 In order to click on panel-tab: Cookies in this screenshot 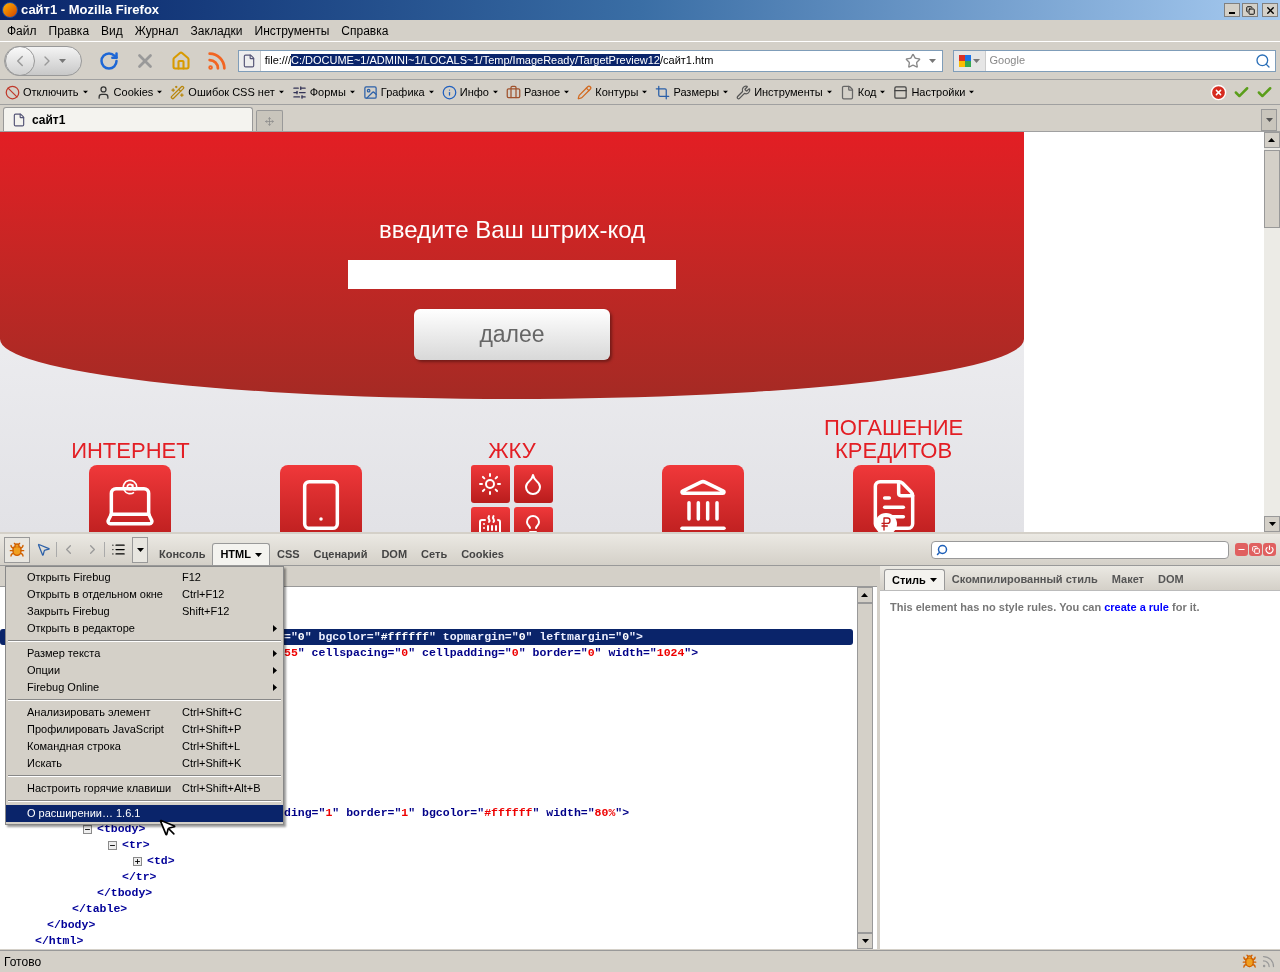, I will do `click(482, 554)`.